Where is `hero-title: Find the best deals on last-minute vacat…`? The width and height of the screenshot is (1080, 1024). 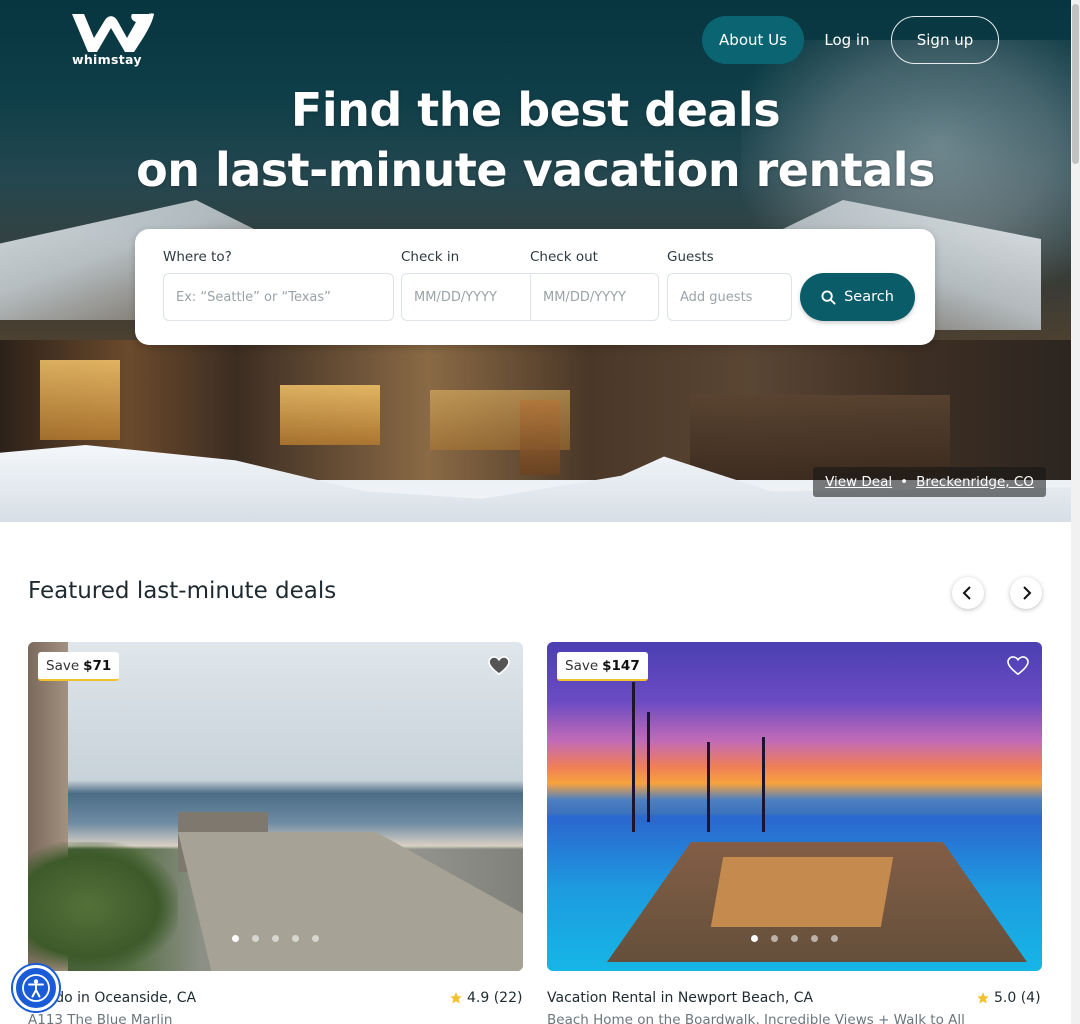
hero-title: Find the best deals on last-minute vacat… is located at coordinates (535, 140).